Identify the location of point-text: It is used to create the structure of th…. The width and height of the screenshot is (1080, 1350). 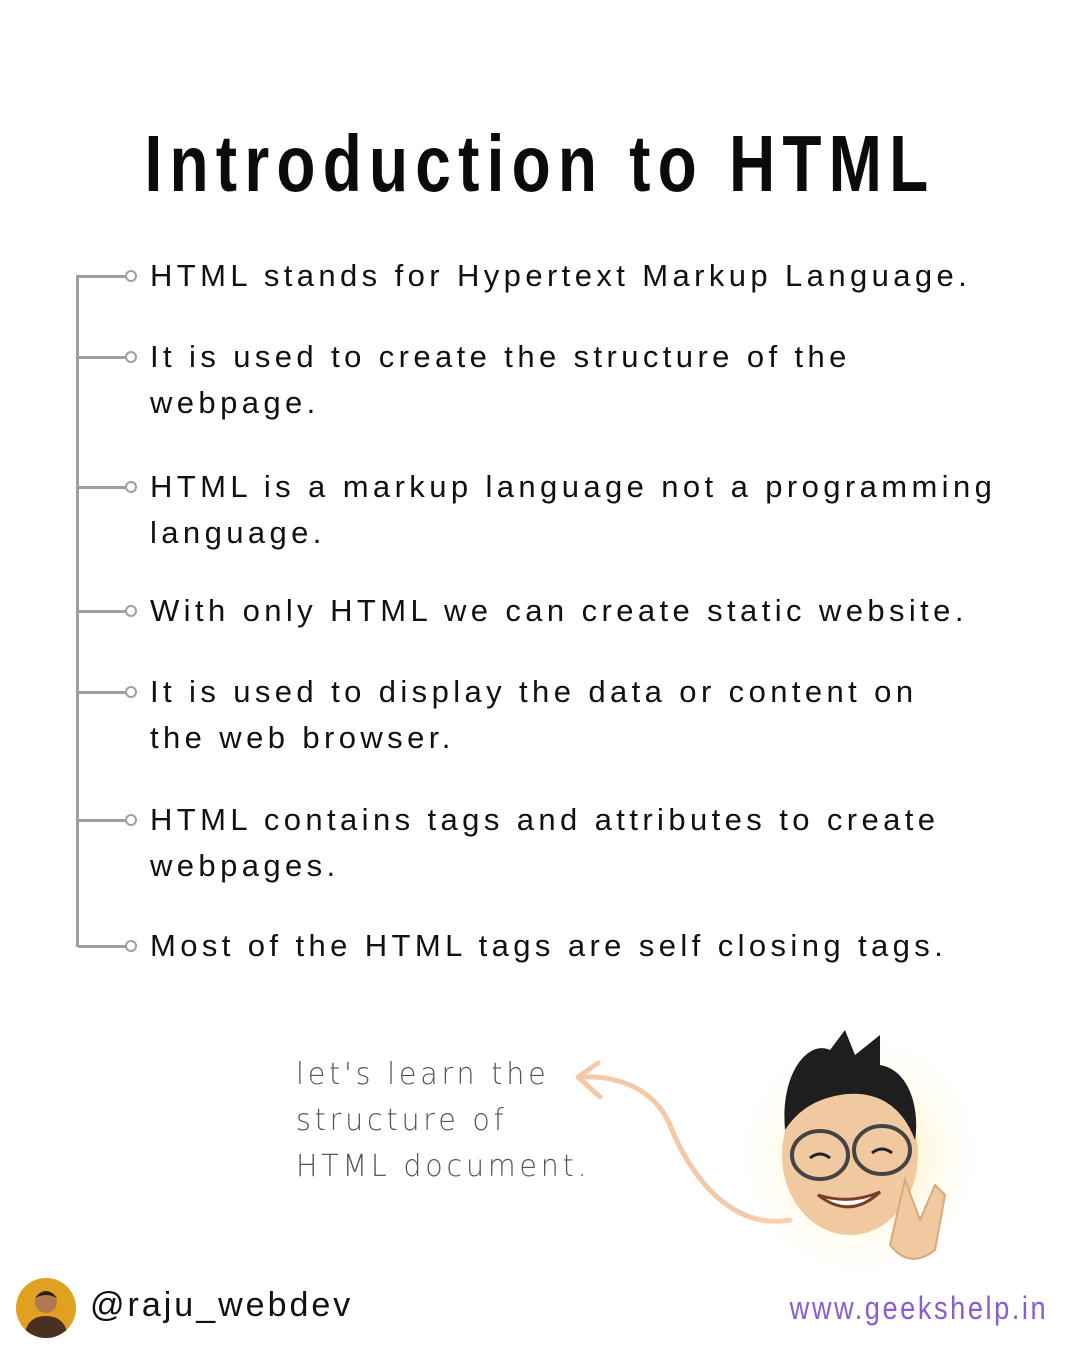
(500, 356).